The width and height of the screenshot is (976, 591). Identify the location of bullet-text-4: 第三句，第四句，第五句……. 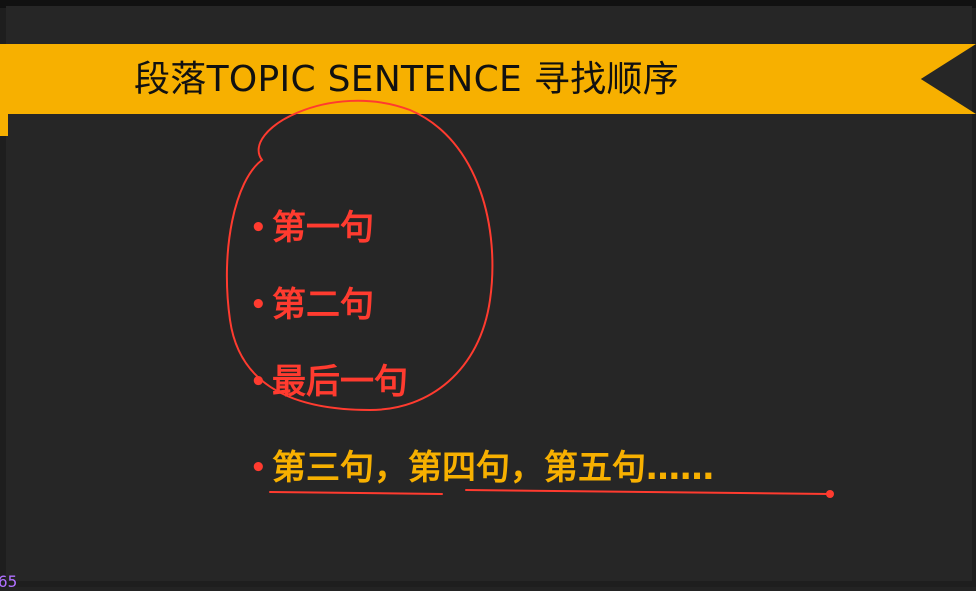
(493, 468).